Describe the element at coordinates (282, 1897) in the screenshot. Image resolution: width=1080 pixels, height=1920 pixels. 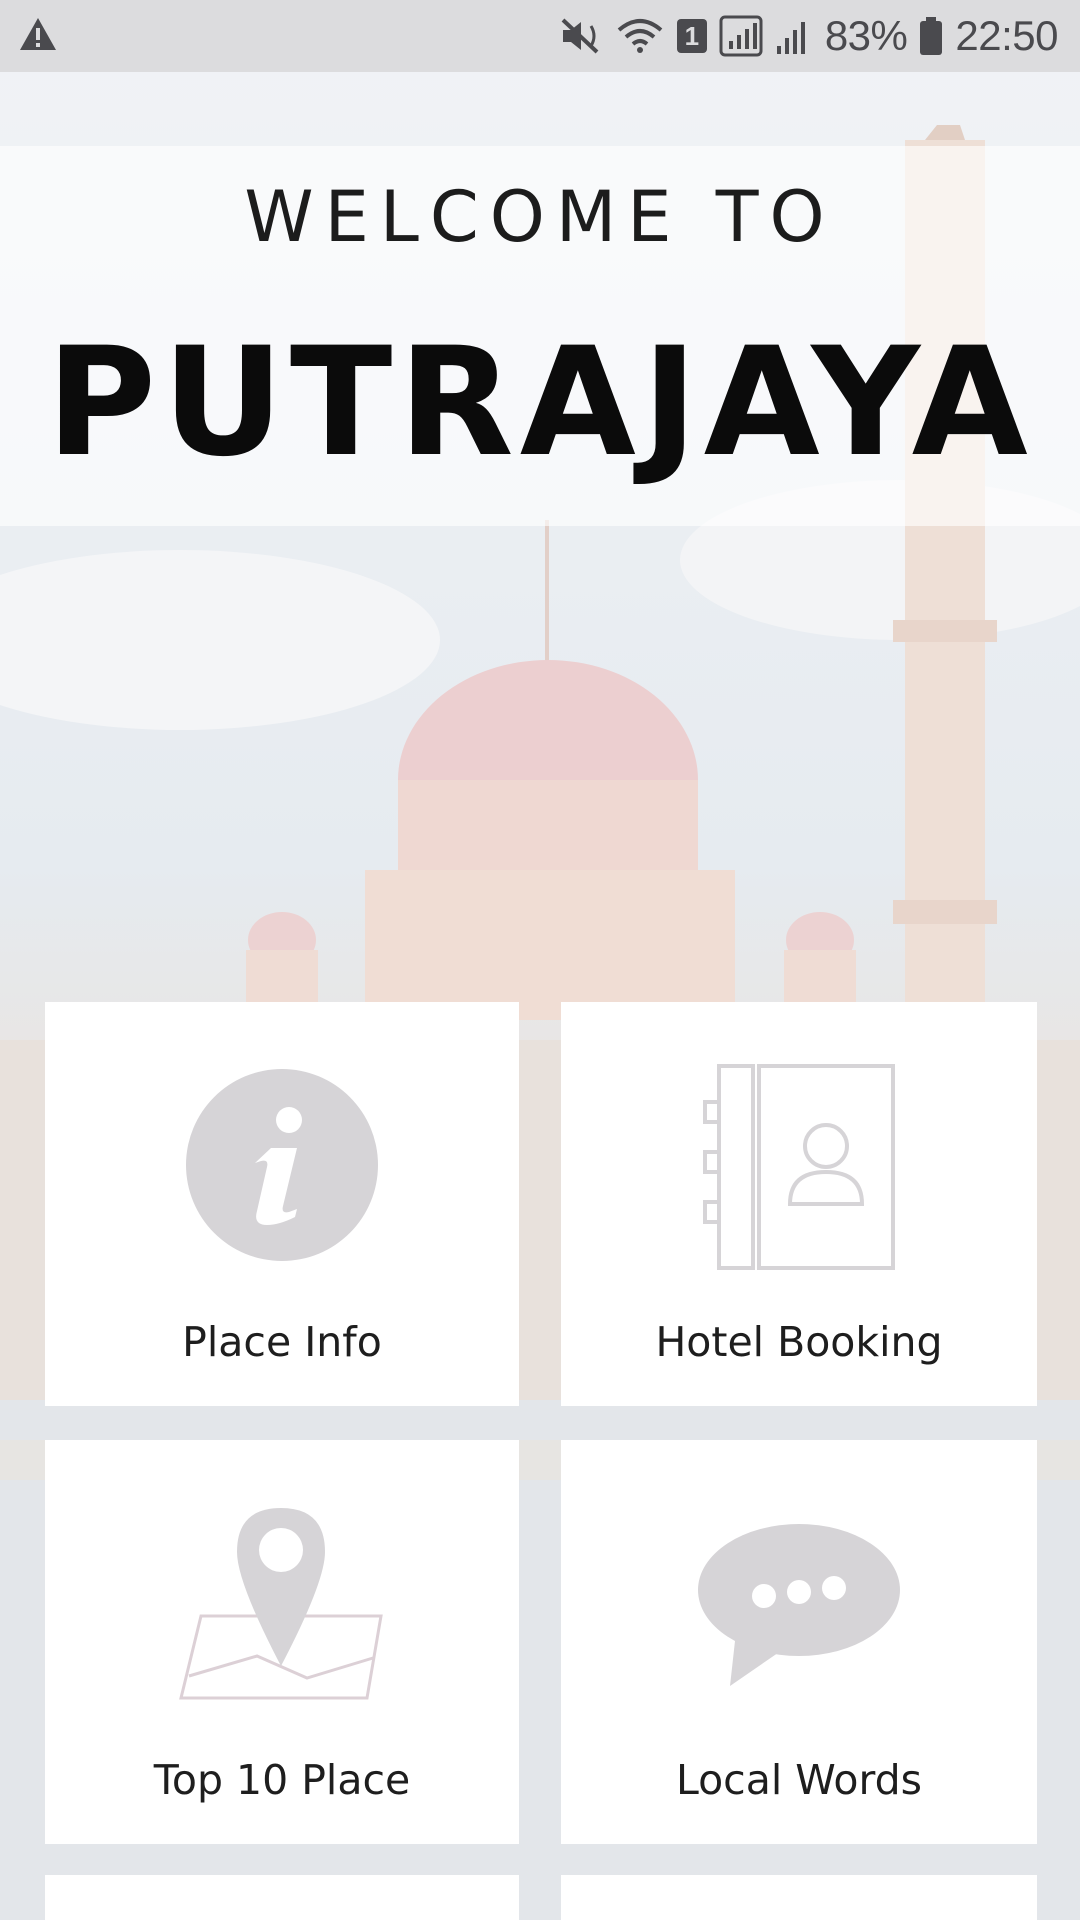
I see `menu-tile-partial-left` at that location.